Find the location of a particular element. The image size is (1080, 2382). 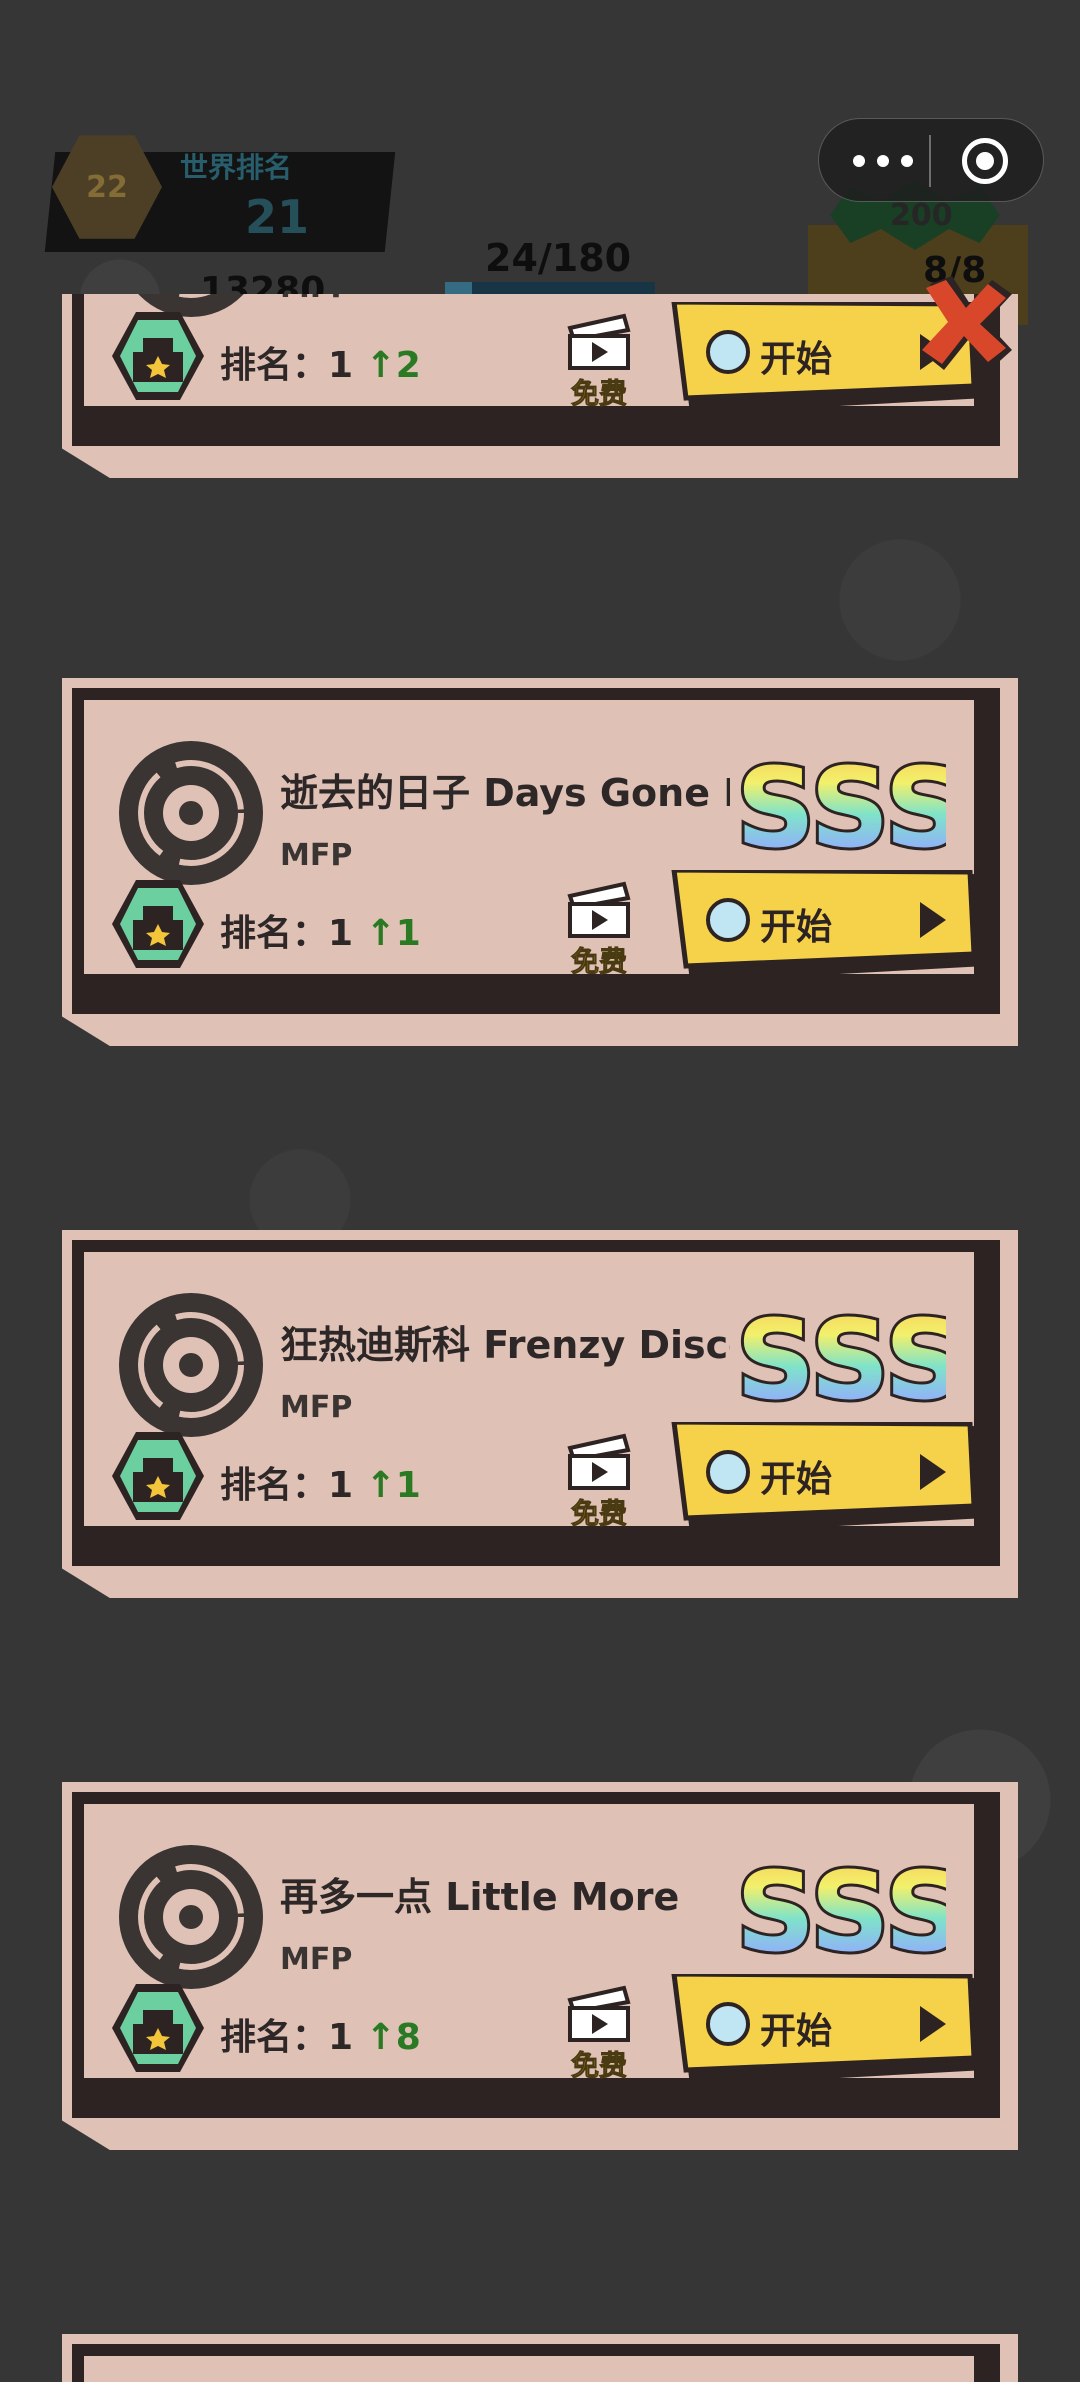

song-card: 再多一点 Little More MFP SSS 排名：1 ↑8 免费 开始 is located at coordinates (540, 1966).